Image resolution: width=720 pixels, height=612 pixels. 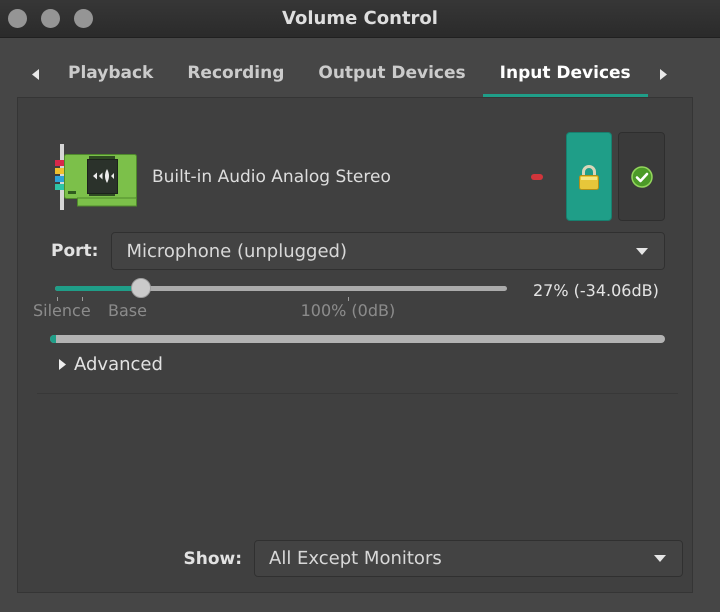 What do you see at coordinates (388, 251) in the screenshot?
I see `port-dropdown: Microphone (unplugged)` at bounding box center [388, 251].